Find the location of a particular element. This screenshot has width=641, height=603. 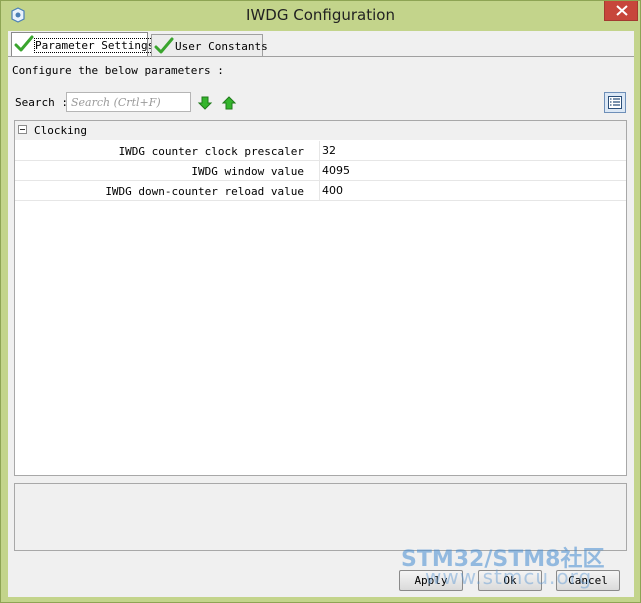

tab-parameter-settings: Parameter Settings is located at coordinates (83, 44).